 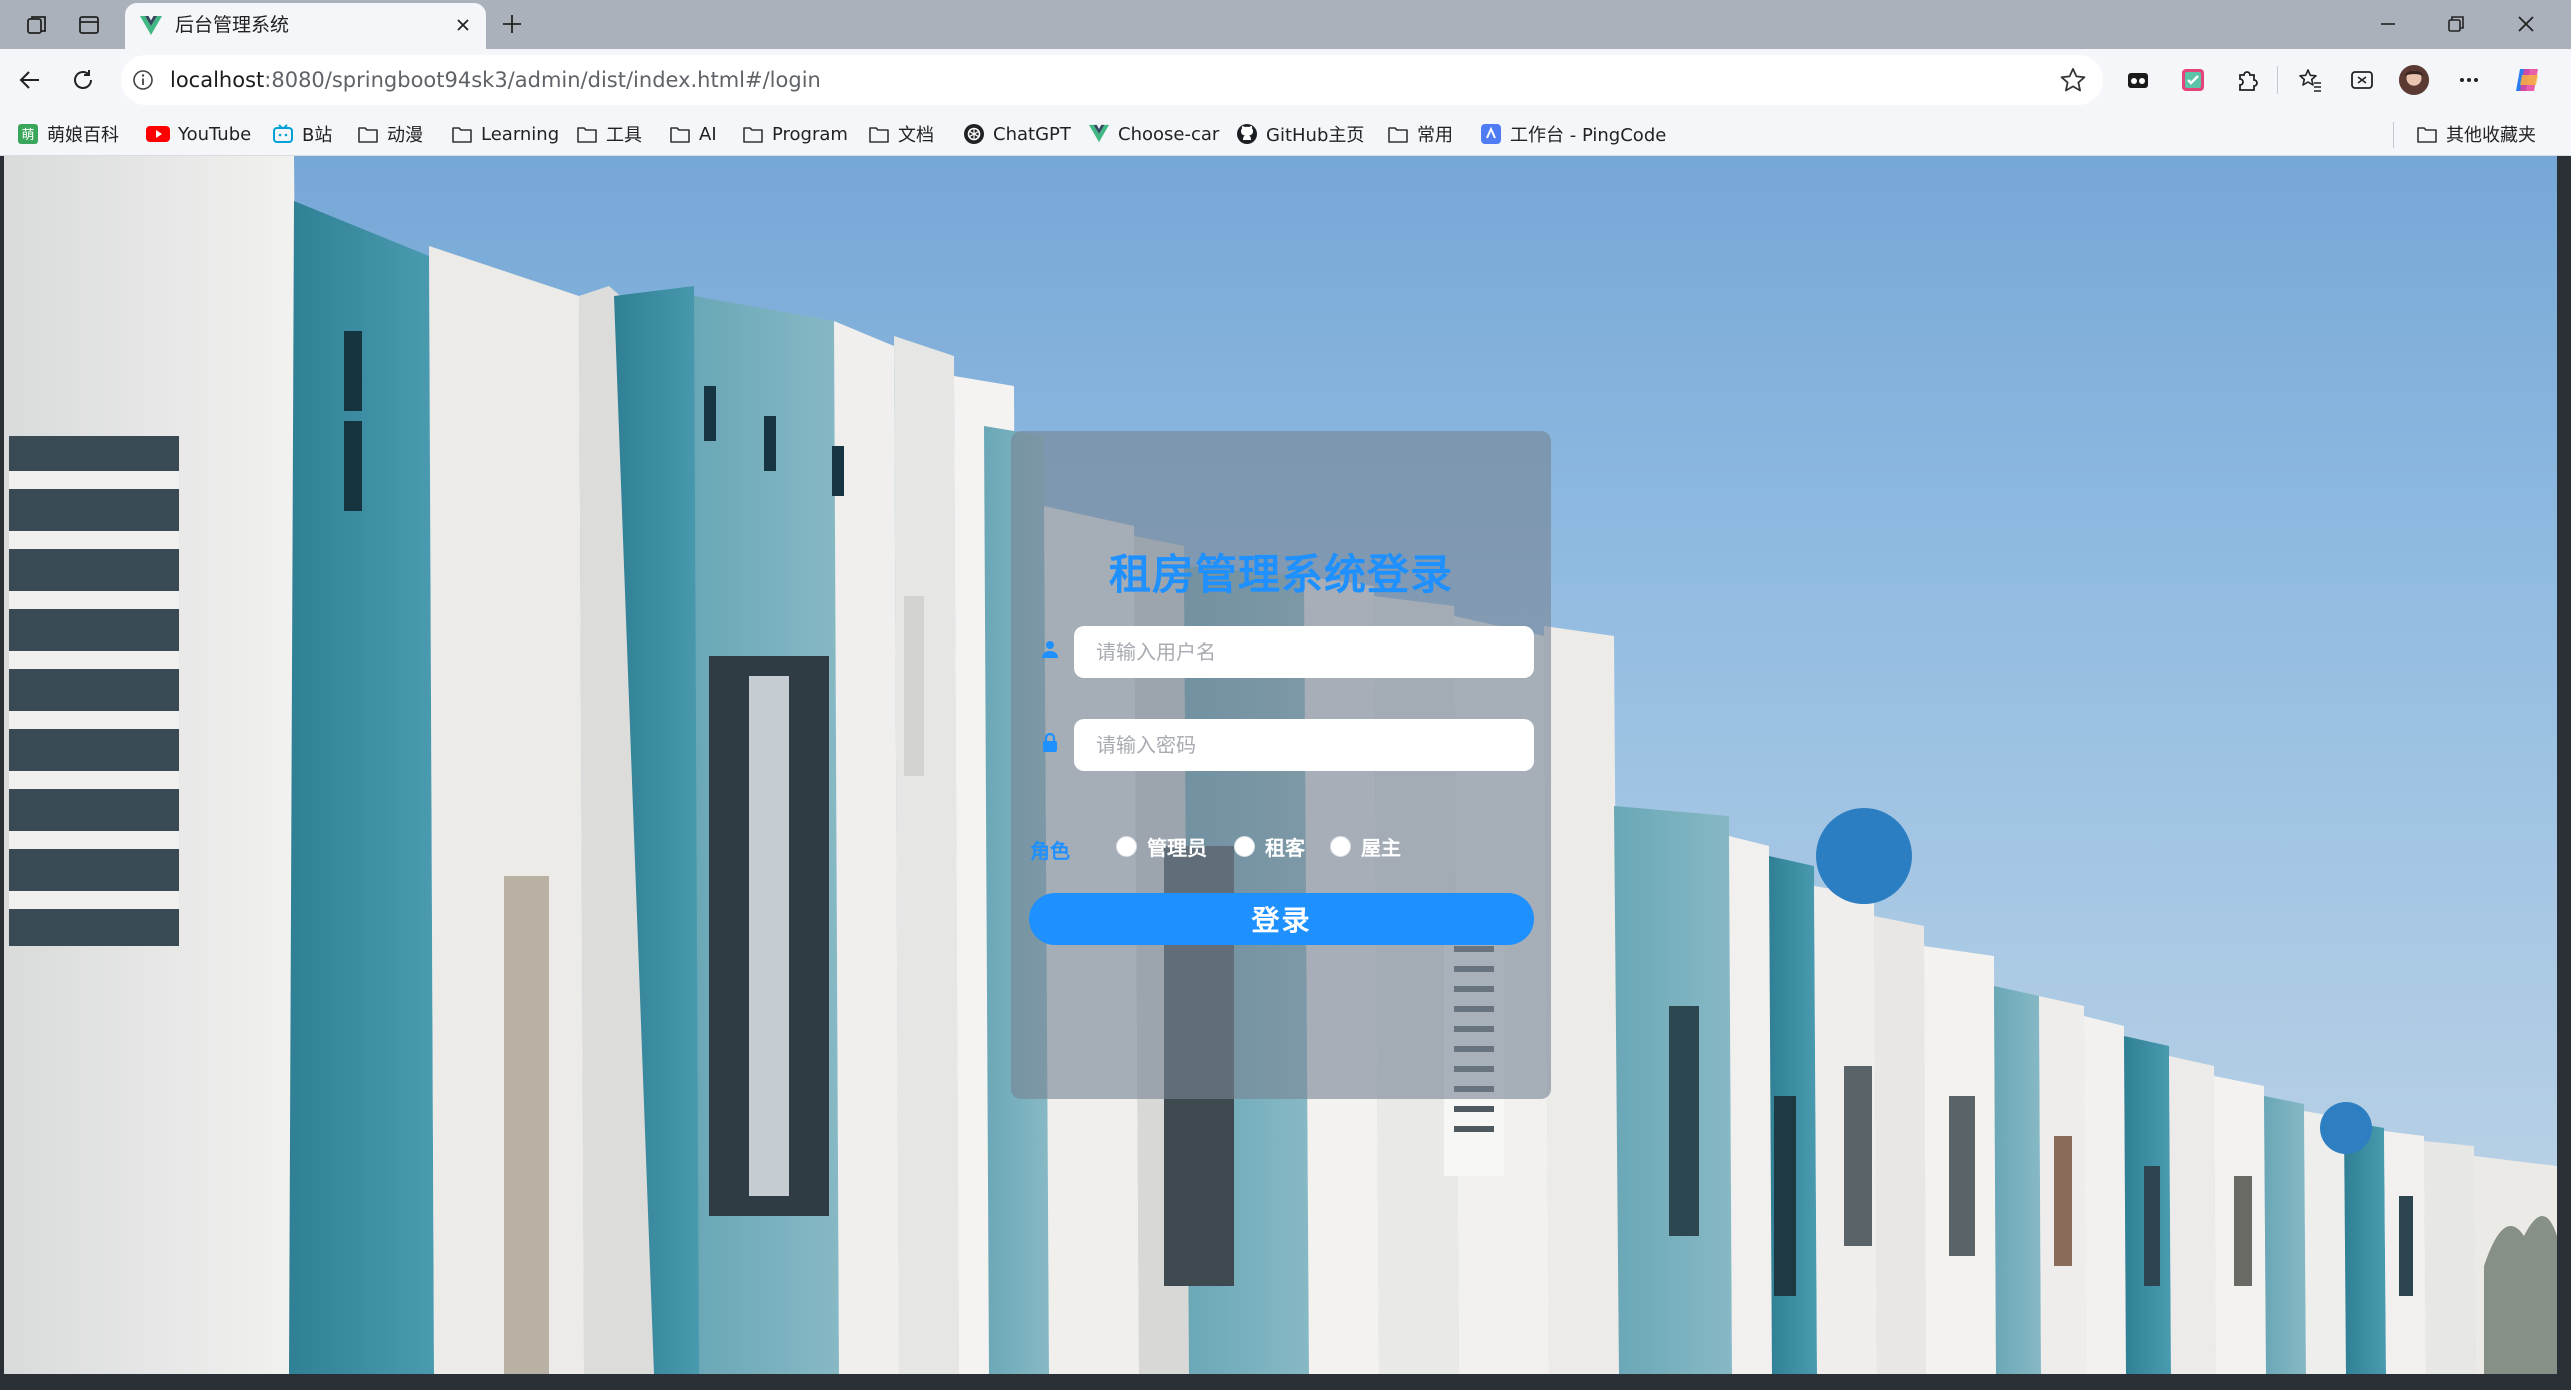 I want to click on bookmark-folder-common: 常用, so click(x=1420, y=134).